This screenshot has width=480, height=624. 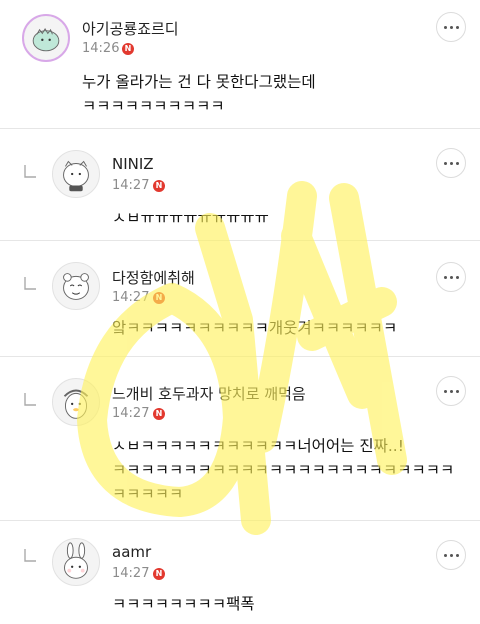 I want to click on timestamp: 14:26, so click(x=101, y=48).